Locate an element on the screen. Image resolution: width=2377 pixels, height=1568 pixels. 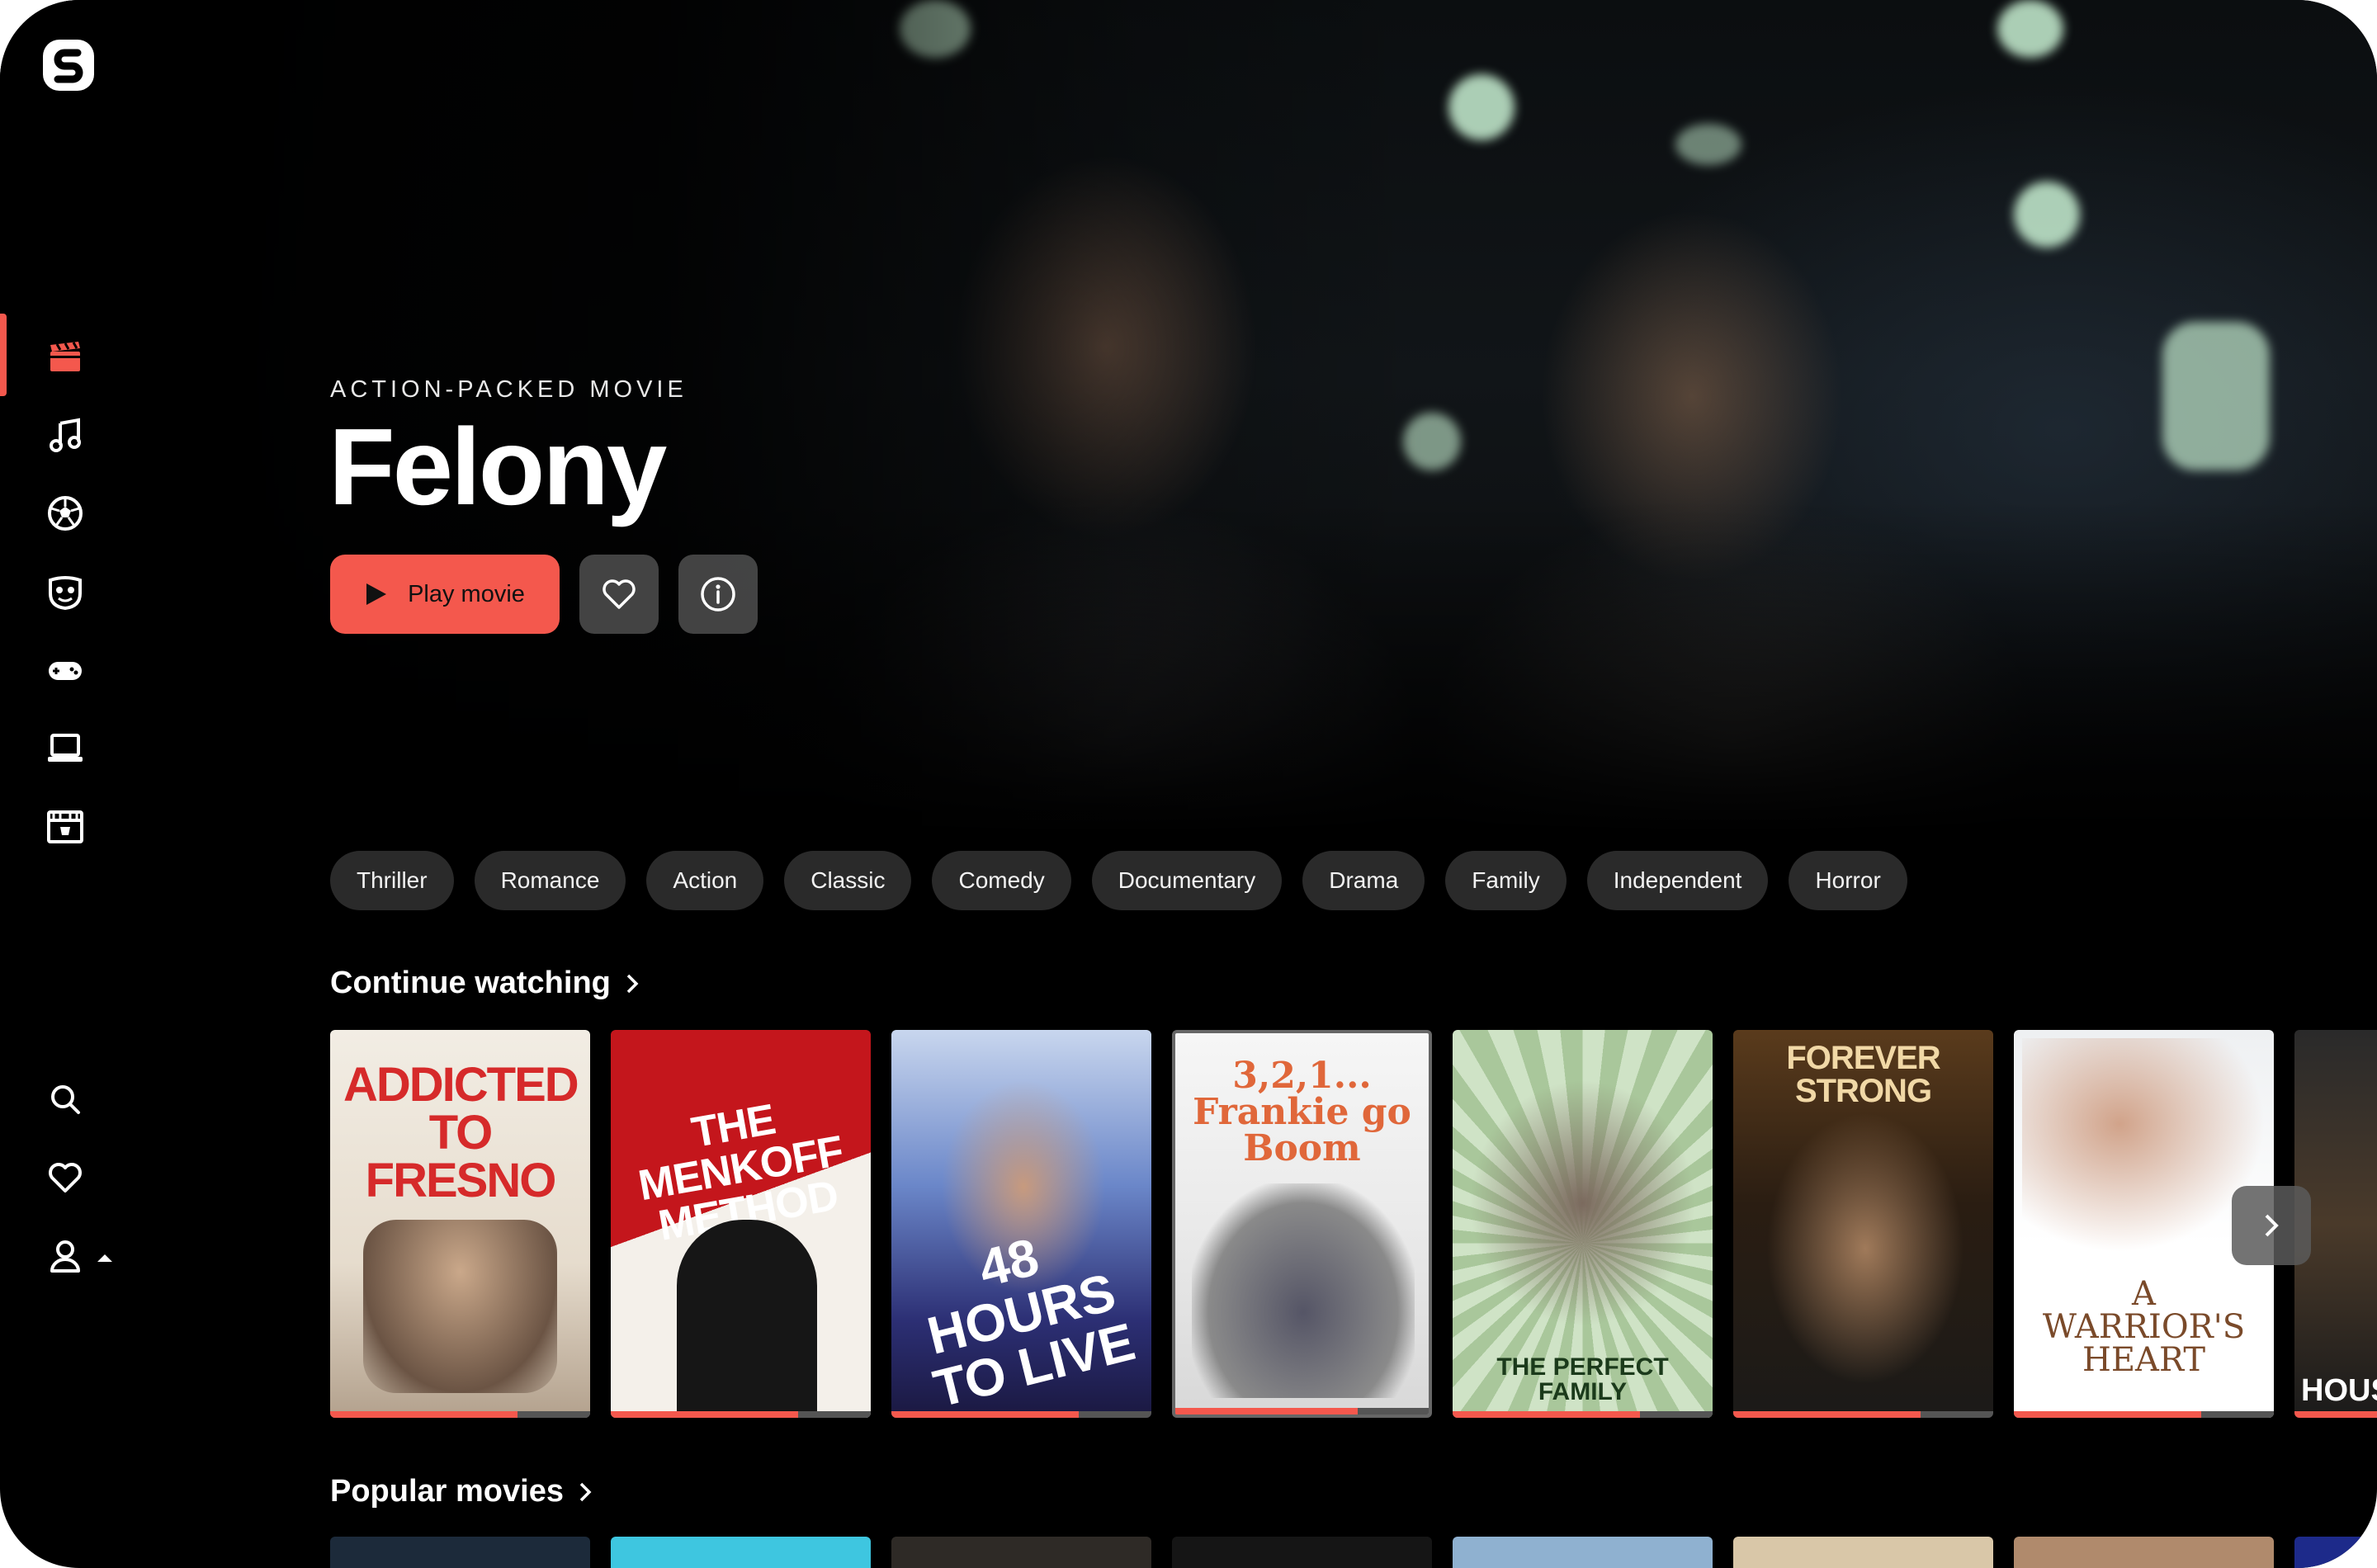
hero-kicker: ACTION-PACKED MOVIE is located at coordinates (509, 389).